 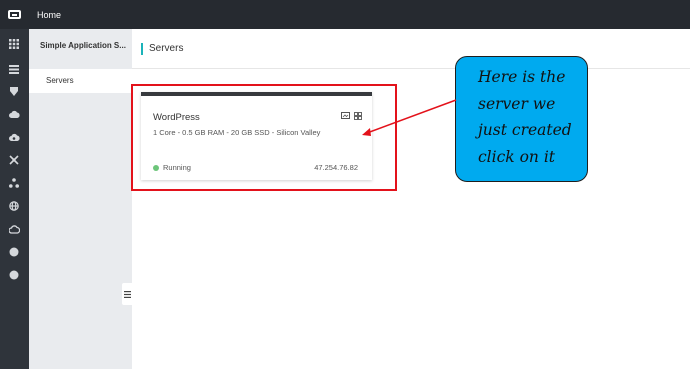 I want to click on console-logo, so click(x=14, y=14).